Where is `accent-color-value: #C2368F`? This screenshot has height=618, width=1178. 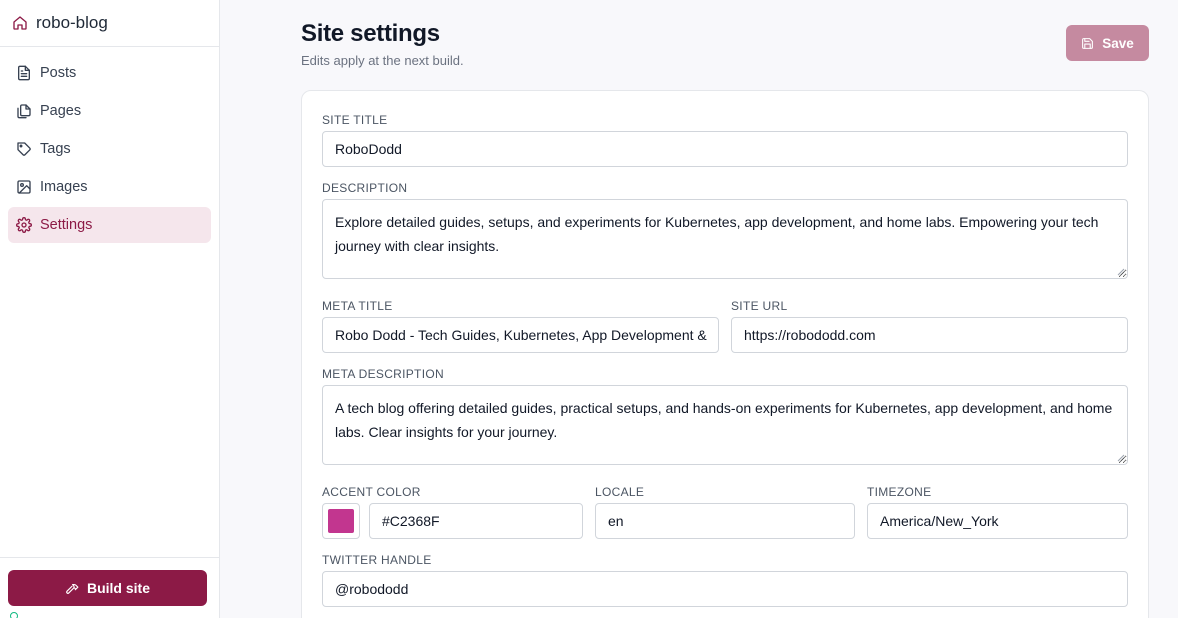 accent-color-value: #C2368F is located at coordinates (411, 521).